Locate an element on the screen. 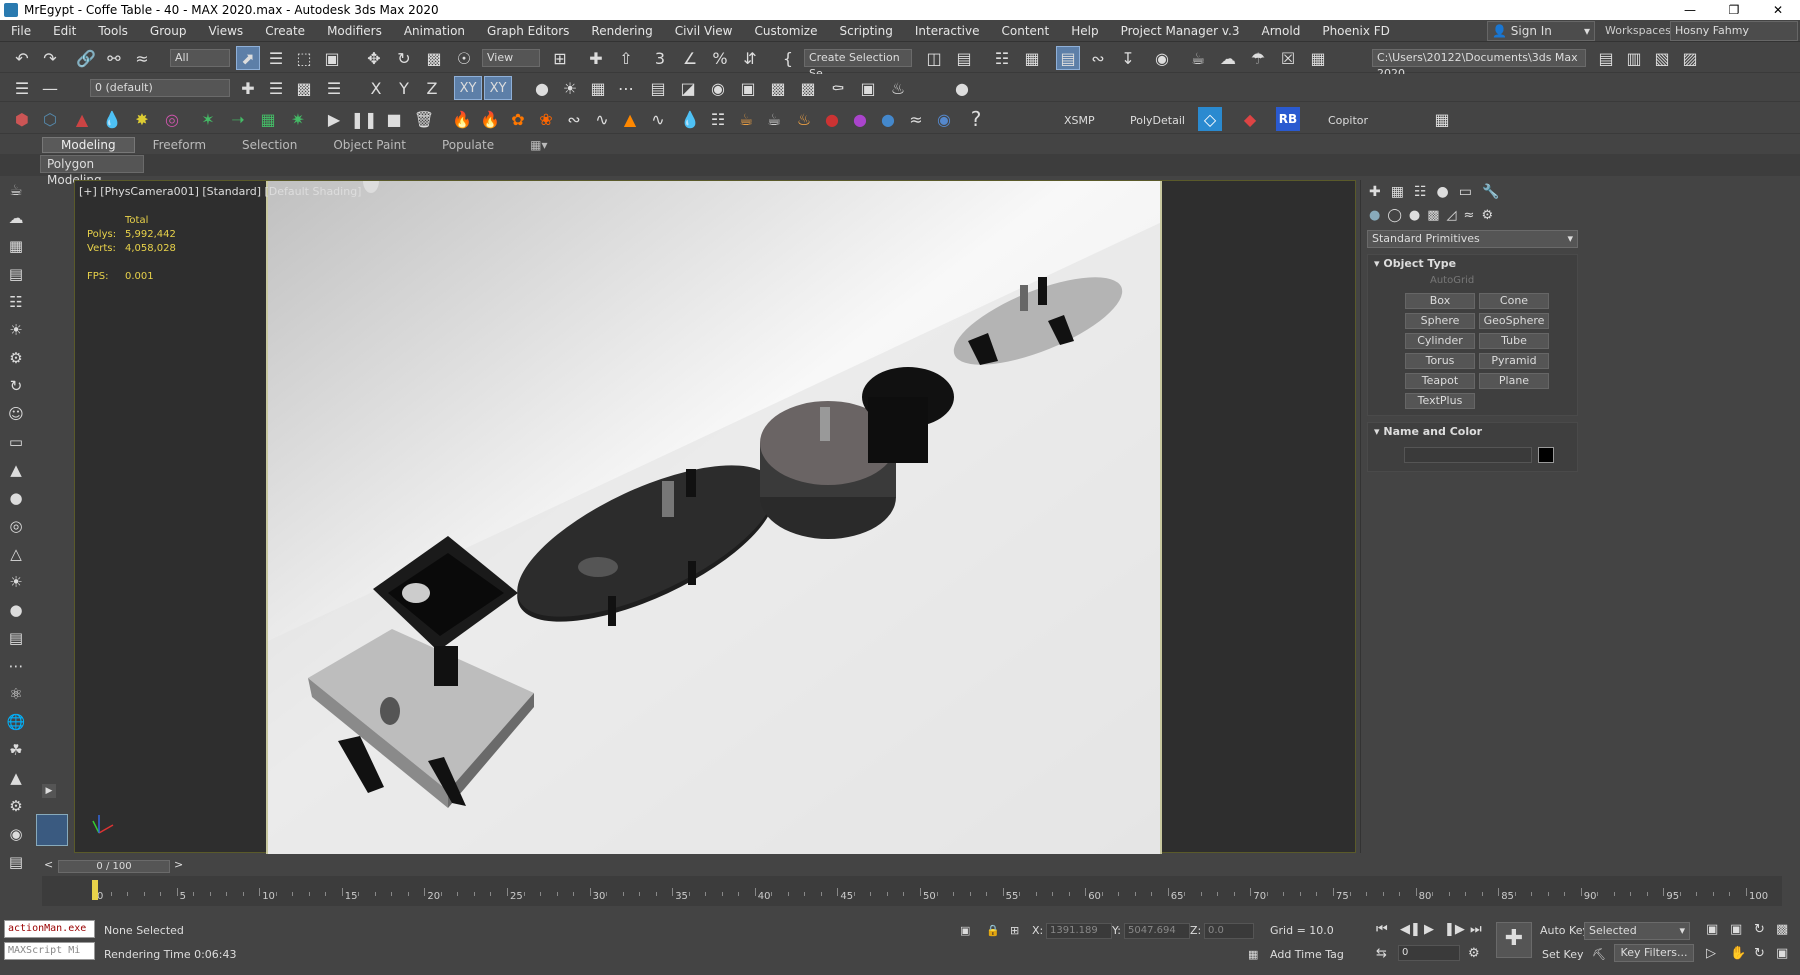 This screenshot has width=1800, height=975. phoenix-purple-icon: ● is located at coordinates (860, 119).